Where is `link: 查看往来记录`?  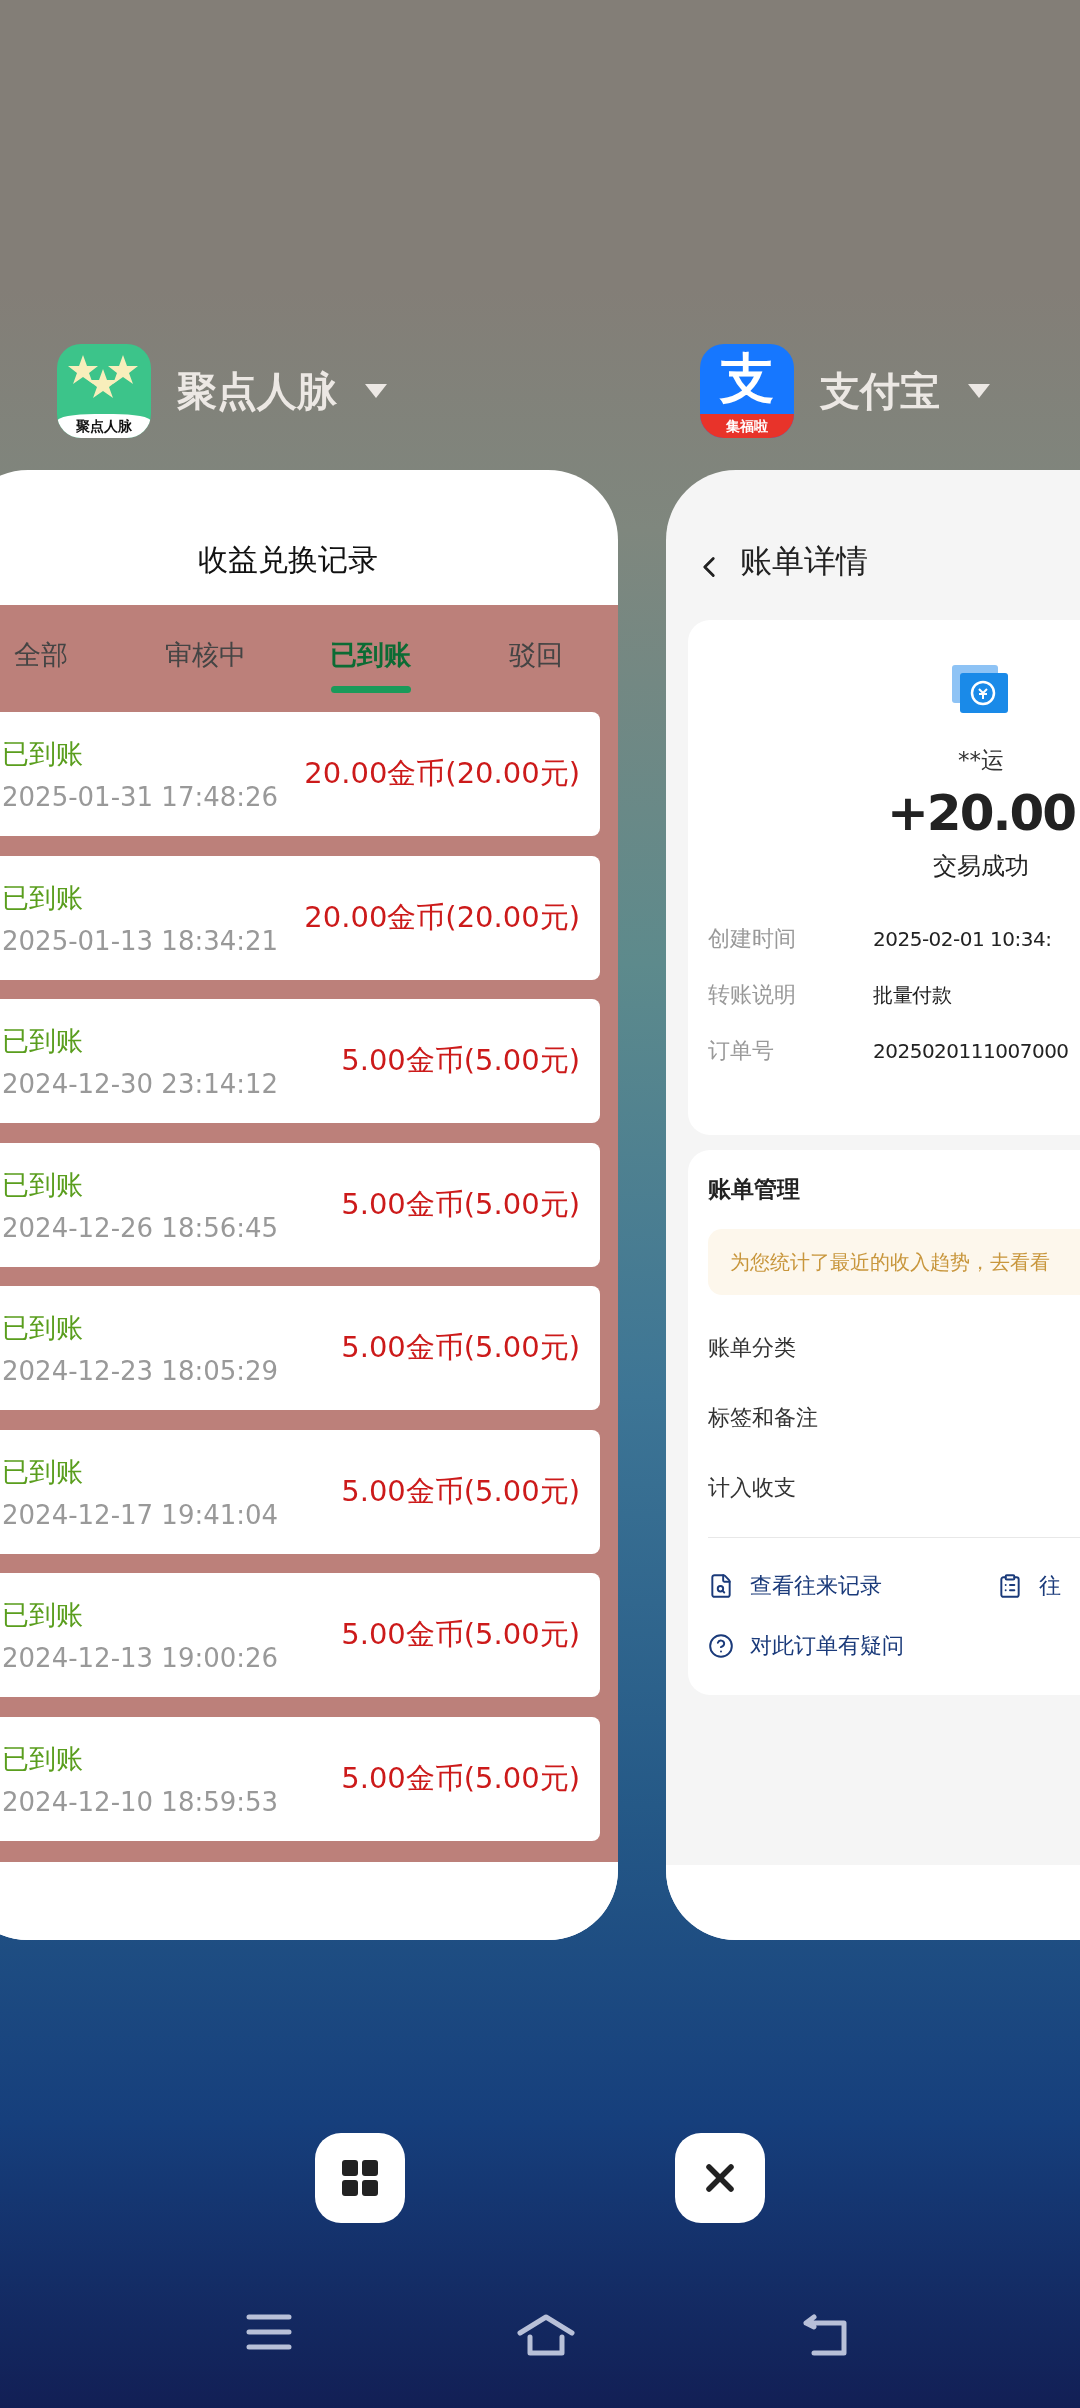 link: 查看往来记录 is located at coordinates (852, 1586).